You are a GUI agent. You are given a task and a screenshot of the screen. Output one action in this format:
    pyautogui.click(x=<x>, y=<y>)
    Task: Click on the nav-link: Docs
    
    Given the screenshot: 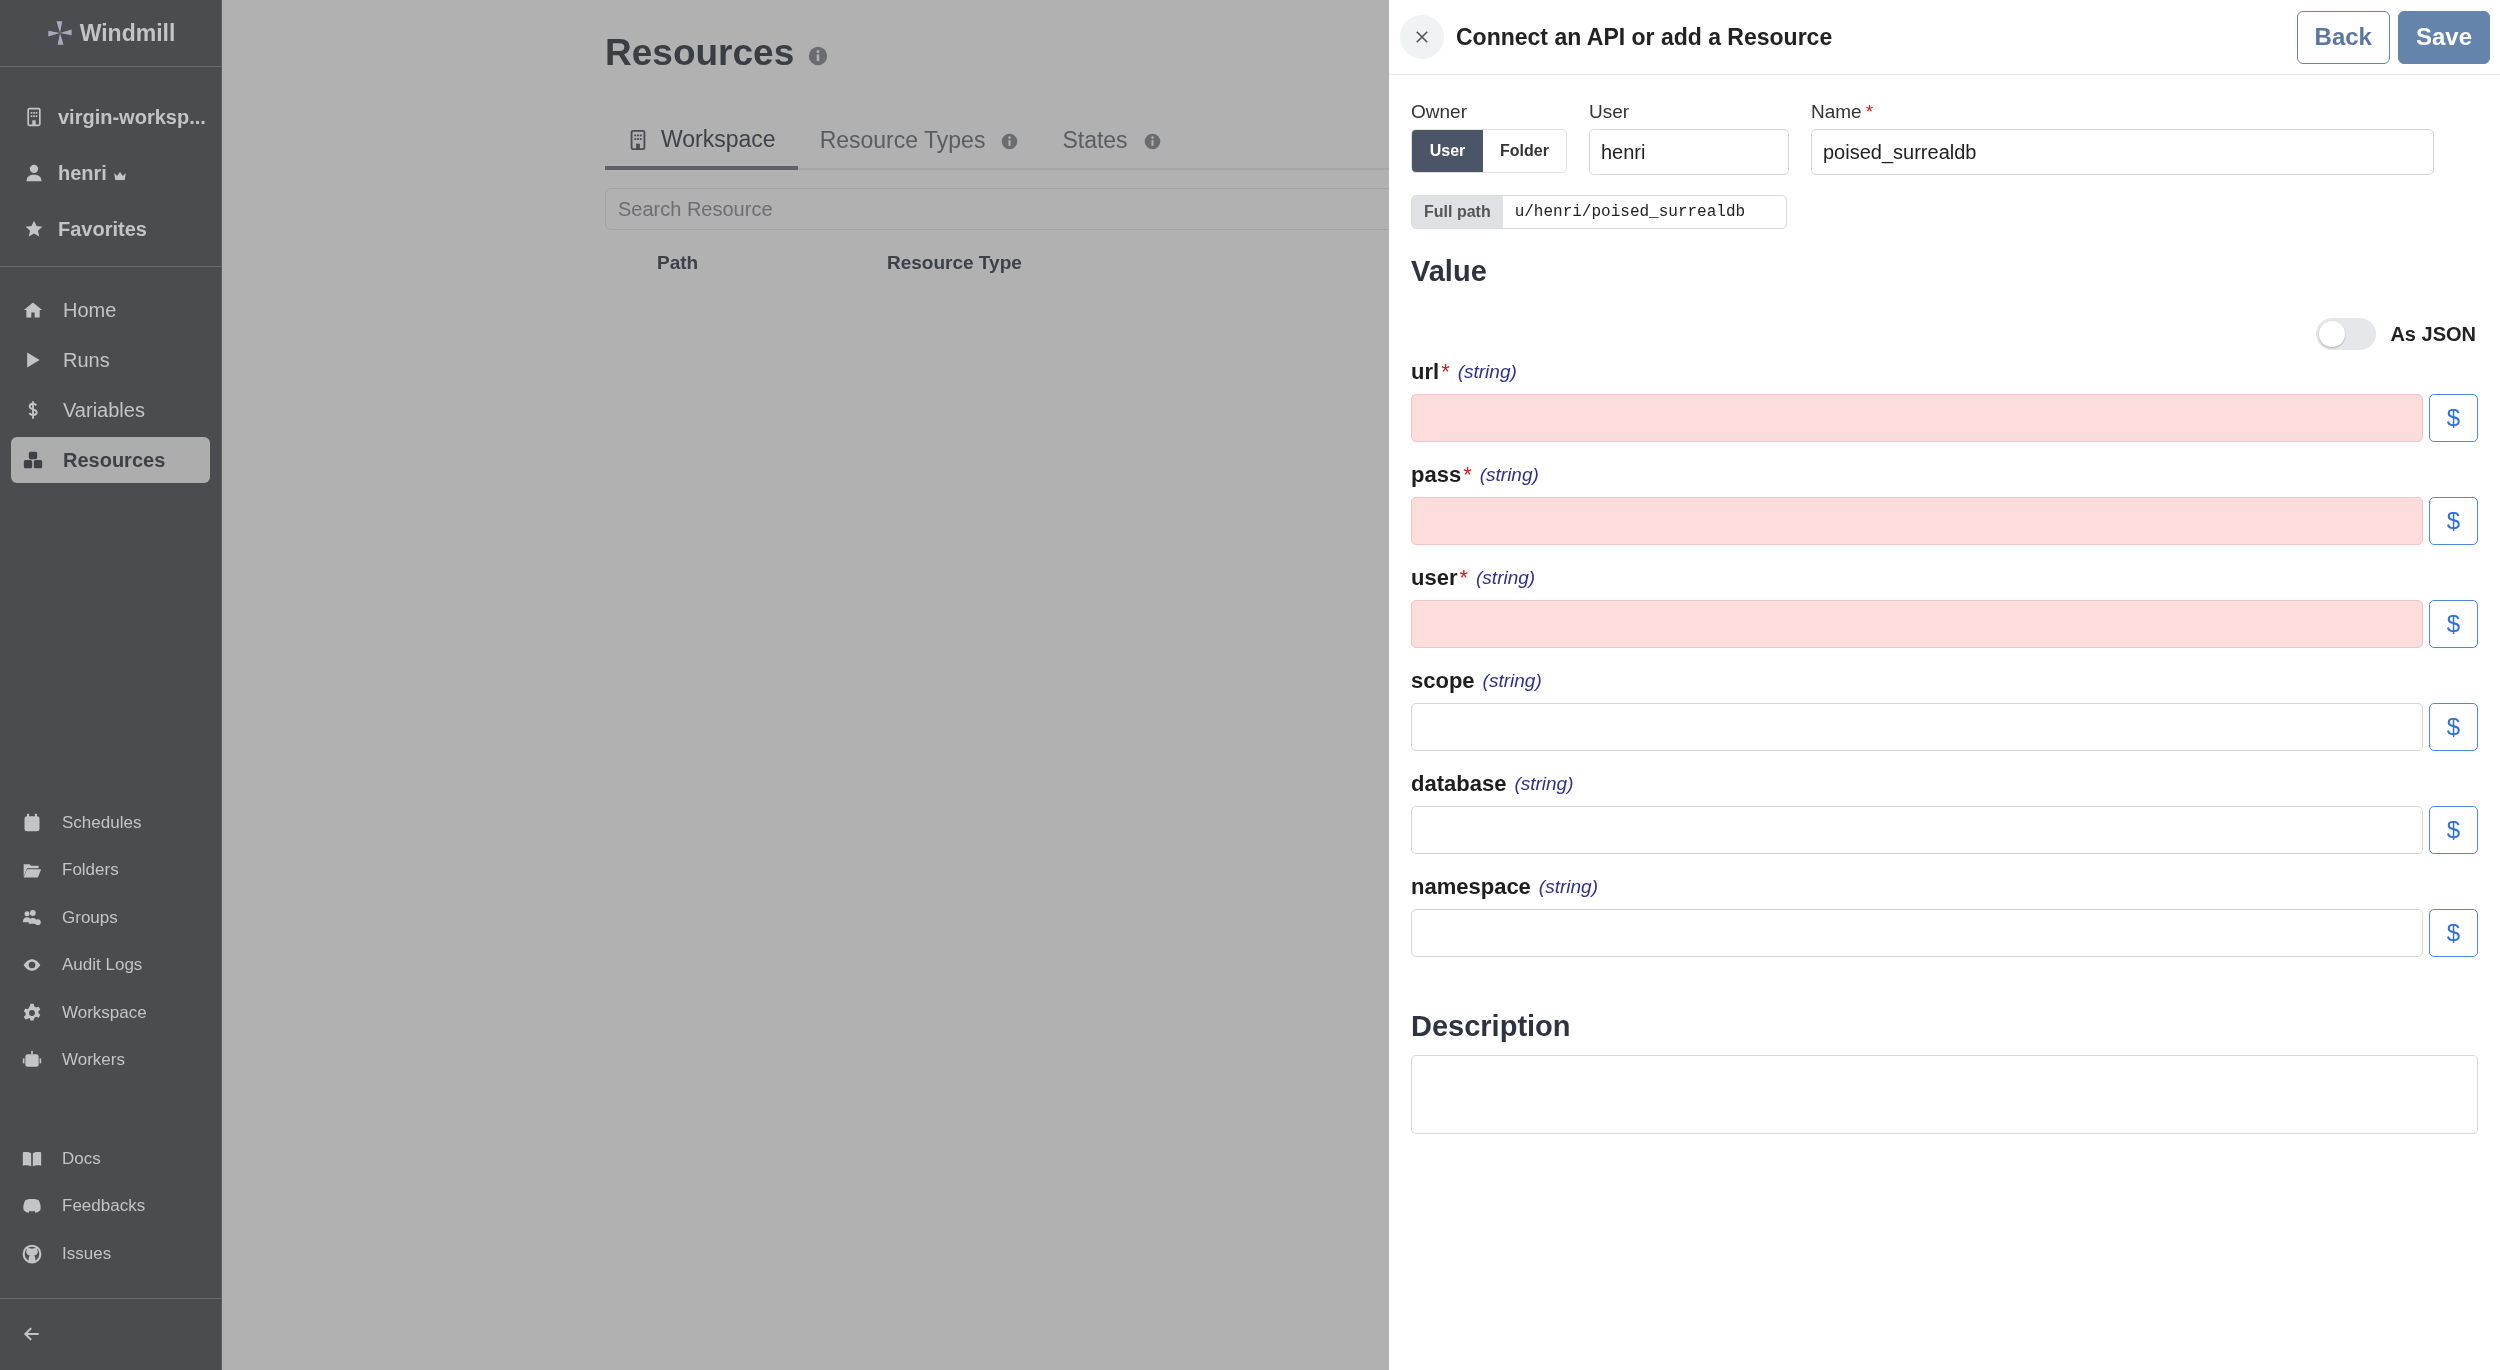 What is the action you would take?
    pyautogui.click(x=110, y=1159)
    